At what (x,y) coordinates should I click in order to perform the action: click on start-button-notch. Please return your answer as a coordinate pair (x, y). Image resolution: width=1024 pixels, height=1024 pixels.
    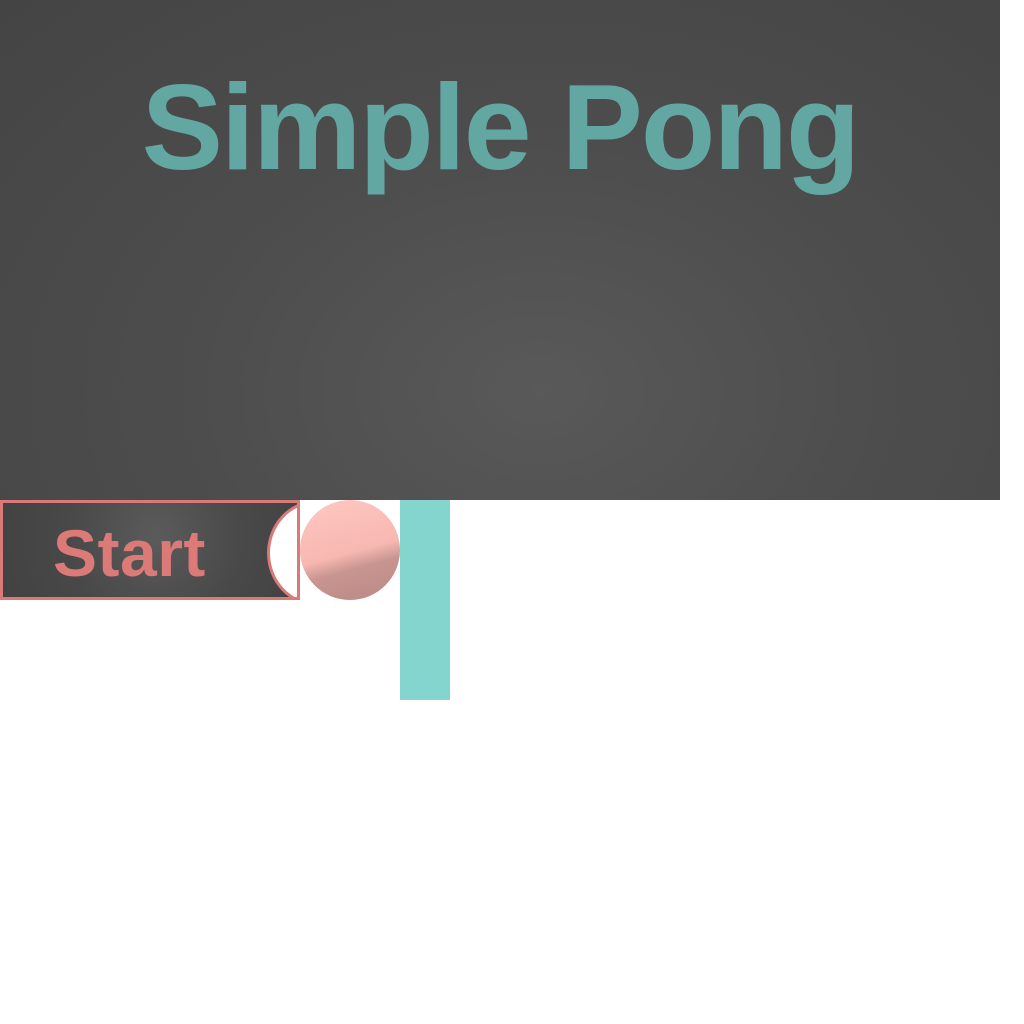
    Looking at the image, I should click on (282, 550).